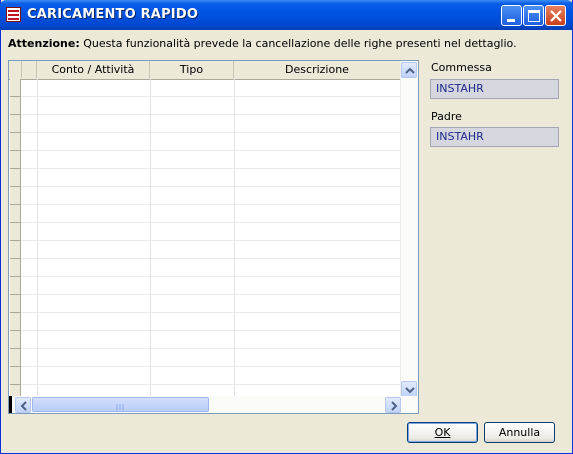  What do you see at coordinates (511, 15) in the screenshot?
I see `minimize-button` at bounding box center [511, 15].